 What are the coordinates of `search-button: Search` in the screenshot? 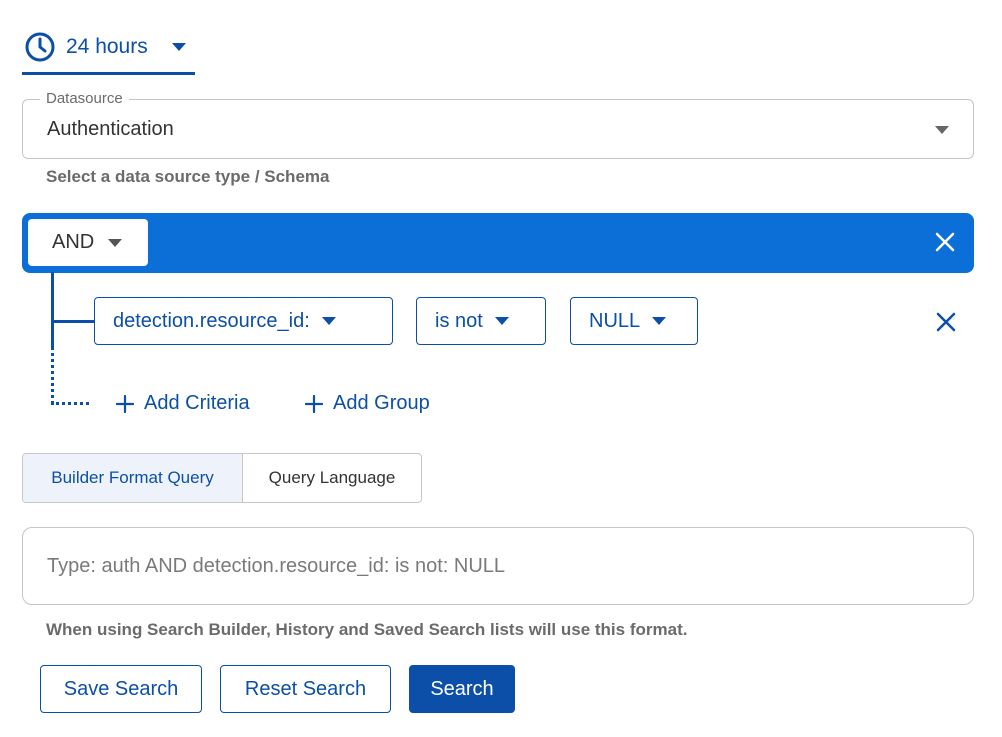 It's located at (462, 689).